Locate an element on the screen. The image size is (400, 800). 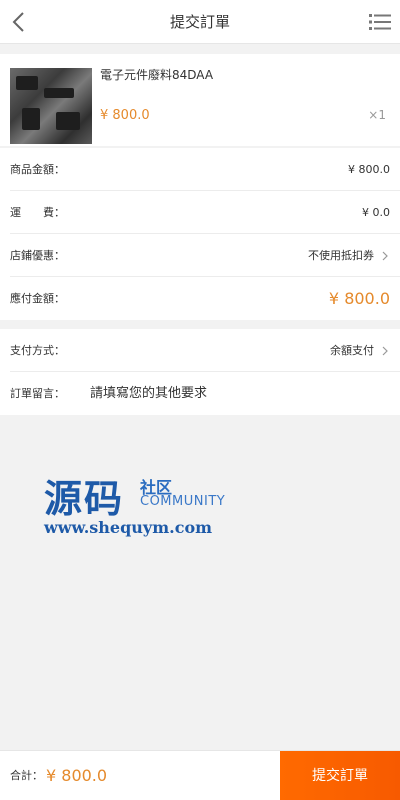
payable-amount: ¥ 800.0 is located at coordinates (359, 298).